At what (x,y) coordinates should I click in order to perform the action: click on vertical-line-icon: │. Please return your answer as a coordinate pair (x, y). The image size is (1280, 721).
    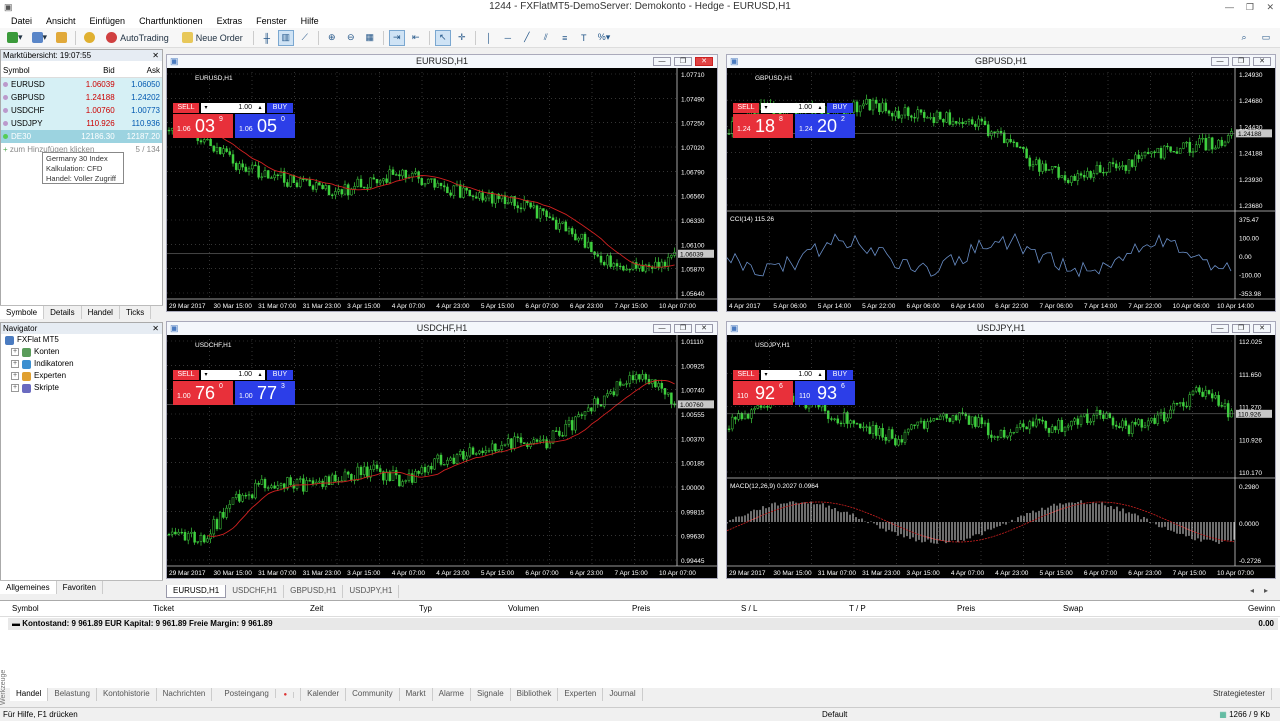
    Looking at the image, I should click on (489, 38).